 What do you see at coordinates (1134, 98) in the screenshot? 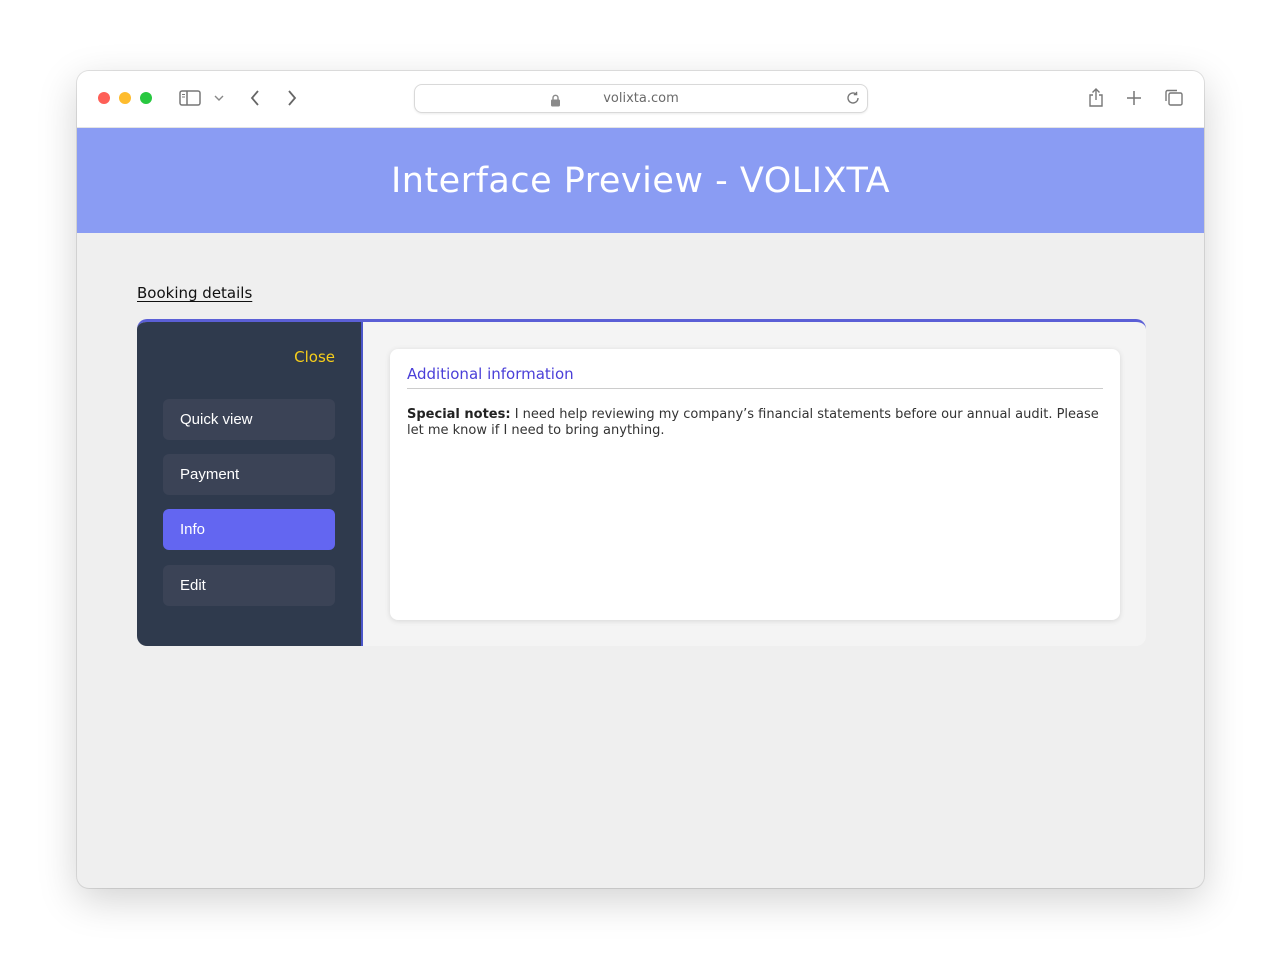
I see `new-tab-icon` at bounding box center [1134, 98].